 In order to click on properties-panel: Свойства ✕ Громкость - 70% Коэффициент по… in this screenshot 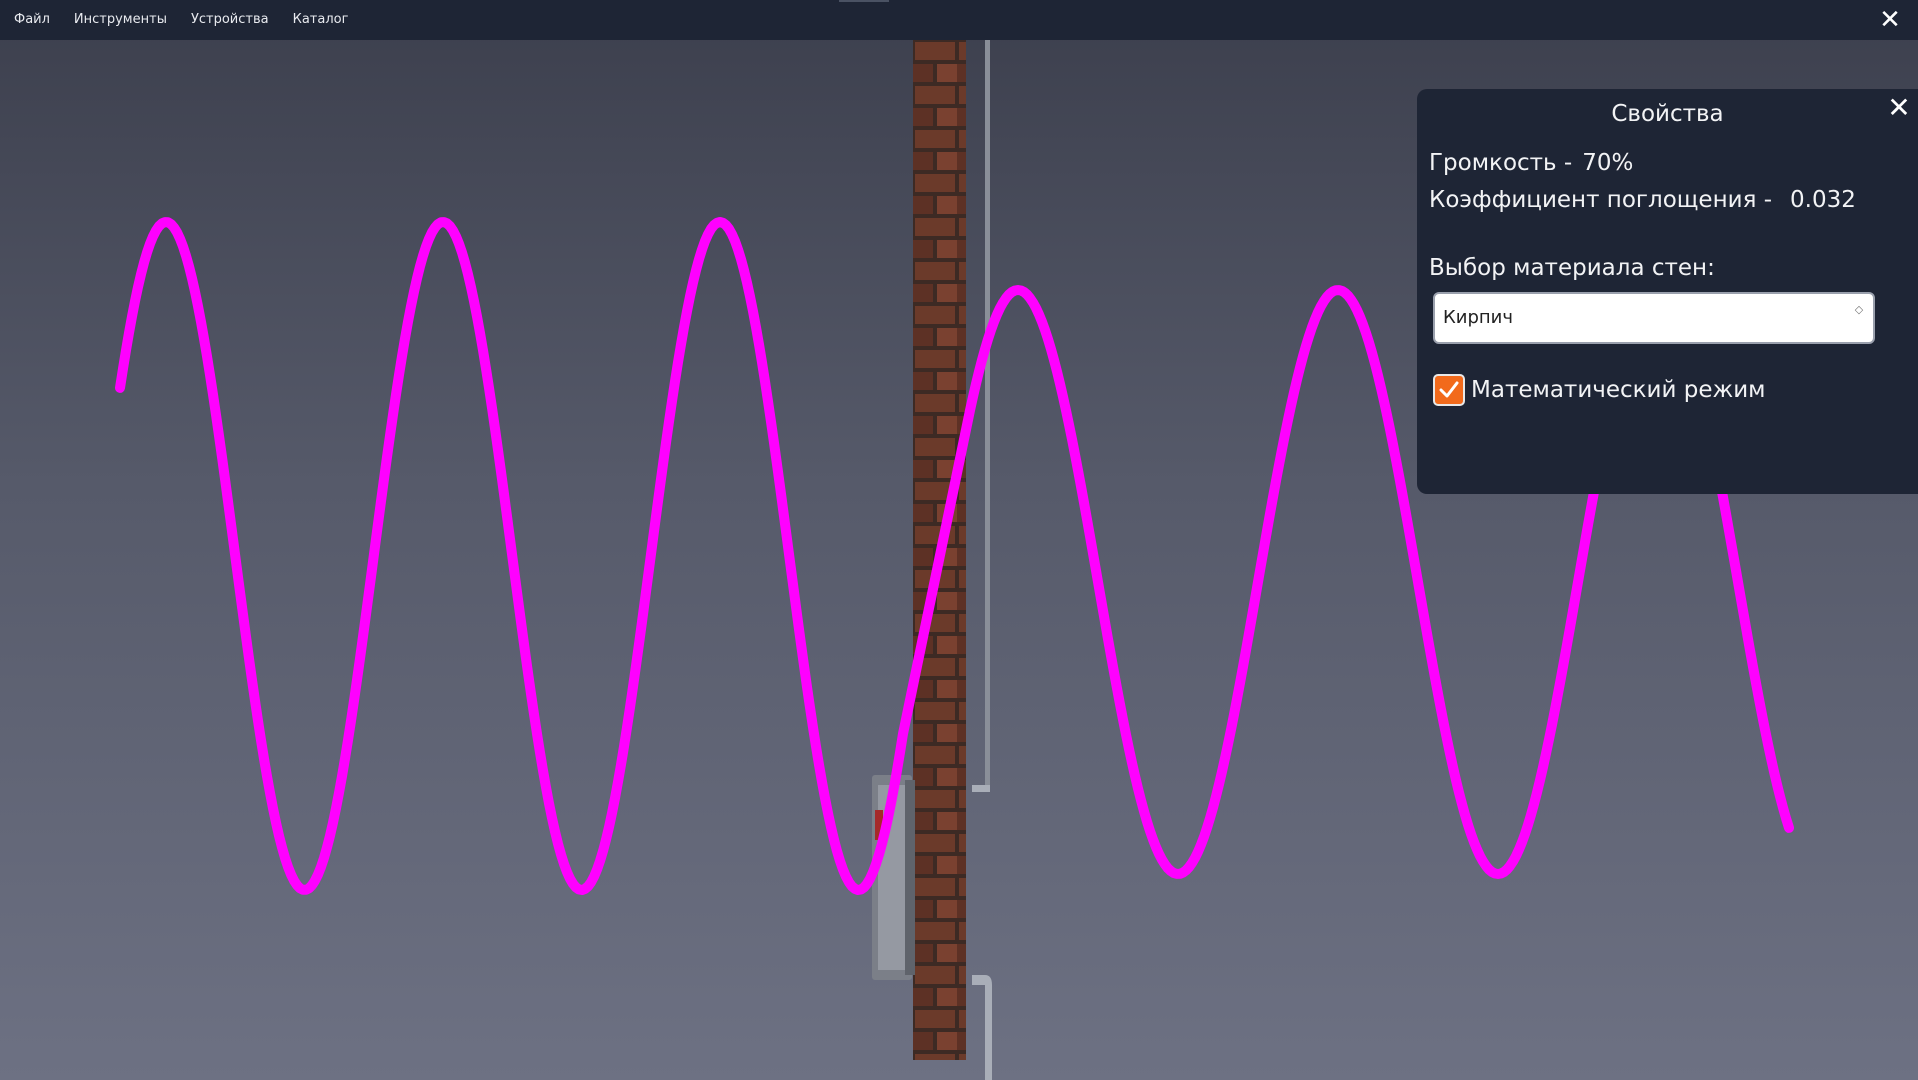, I will do `click(1667, 291)`.